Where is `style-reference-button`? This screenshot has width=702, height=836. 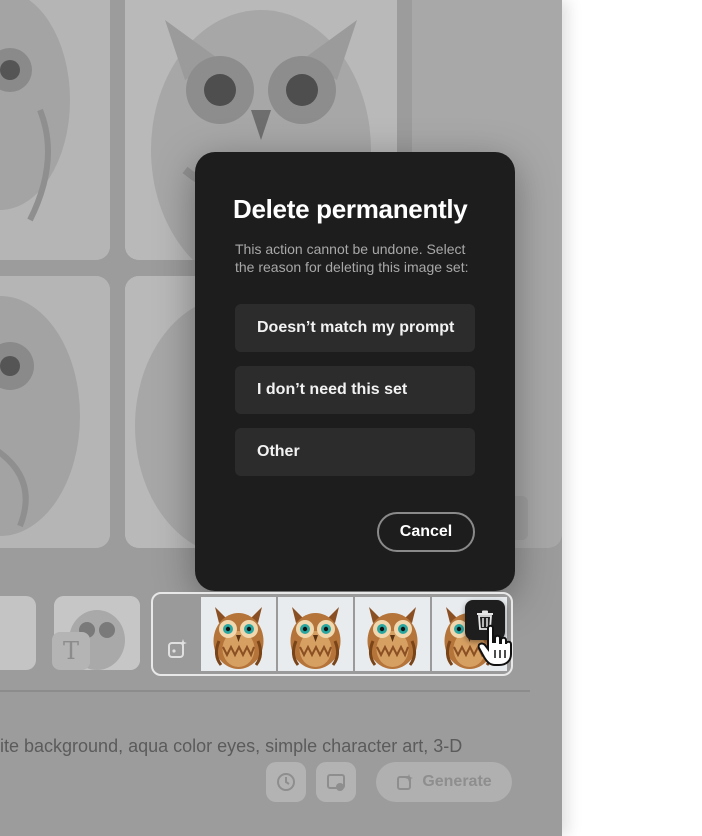
style-reference-button is located at coordinates (336, 782).